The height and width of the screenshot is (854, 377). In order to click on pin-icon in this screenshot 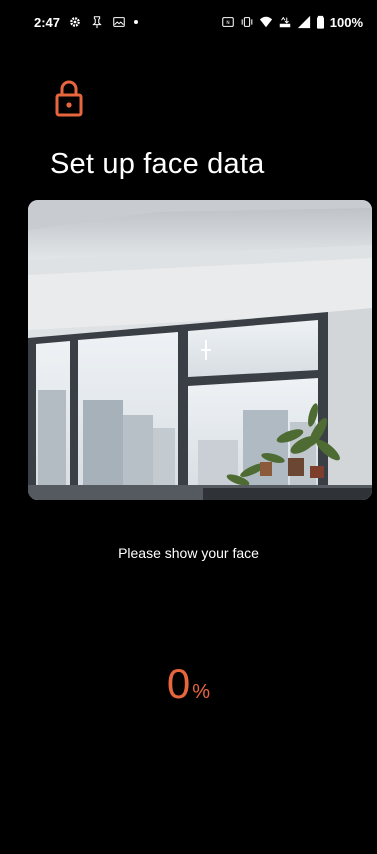, I will do `click(97, 22)`.